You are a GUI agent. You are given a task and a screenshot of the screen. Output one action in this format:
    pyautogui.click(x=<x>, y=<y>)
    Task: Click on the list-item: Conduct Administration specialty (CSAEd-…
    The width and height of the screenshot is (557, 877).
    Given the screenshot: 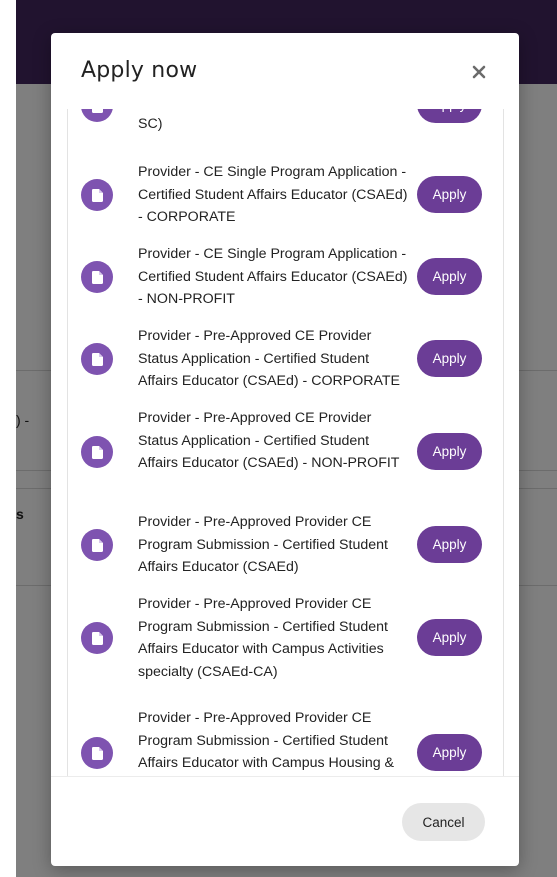 What is the action you would take?
    pyautogui.click(x=285, y=136)
    